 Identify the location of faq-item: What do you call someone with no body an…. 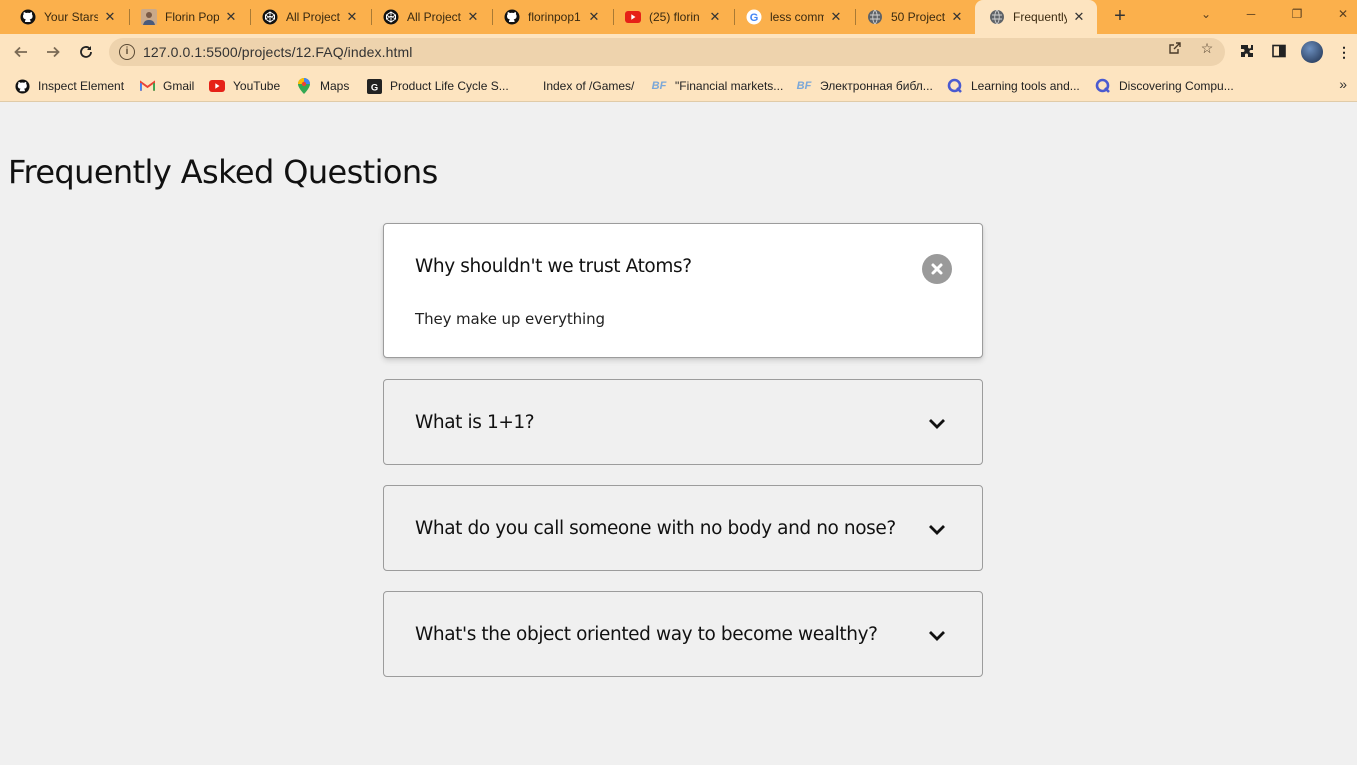
(683, 528).